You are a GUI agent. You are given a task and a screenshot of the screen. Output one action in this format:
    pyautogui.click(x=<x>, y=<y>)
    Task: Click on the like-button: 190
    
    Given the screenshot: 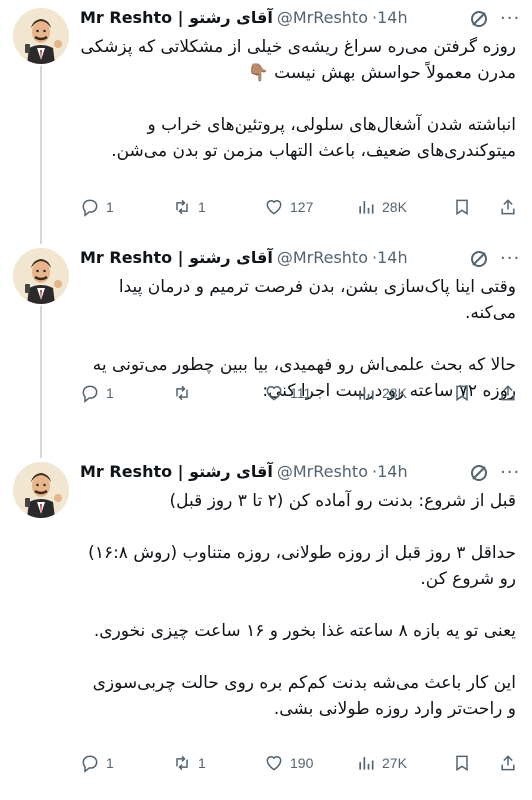 What is the action you would take?
    pyautogui.click(x=288, y=763)
    